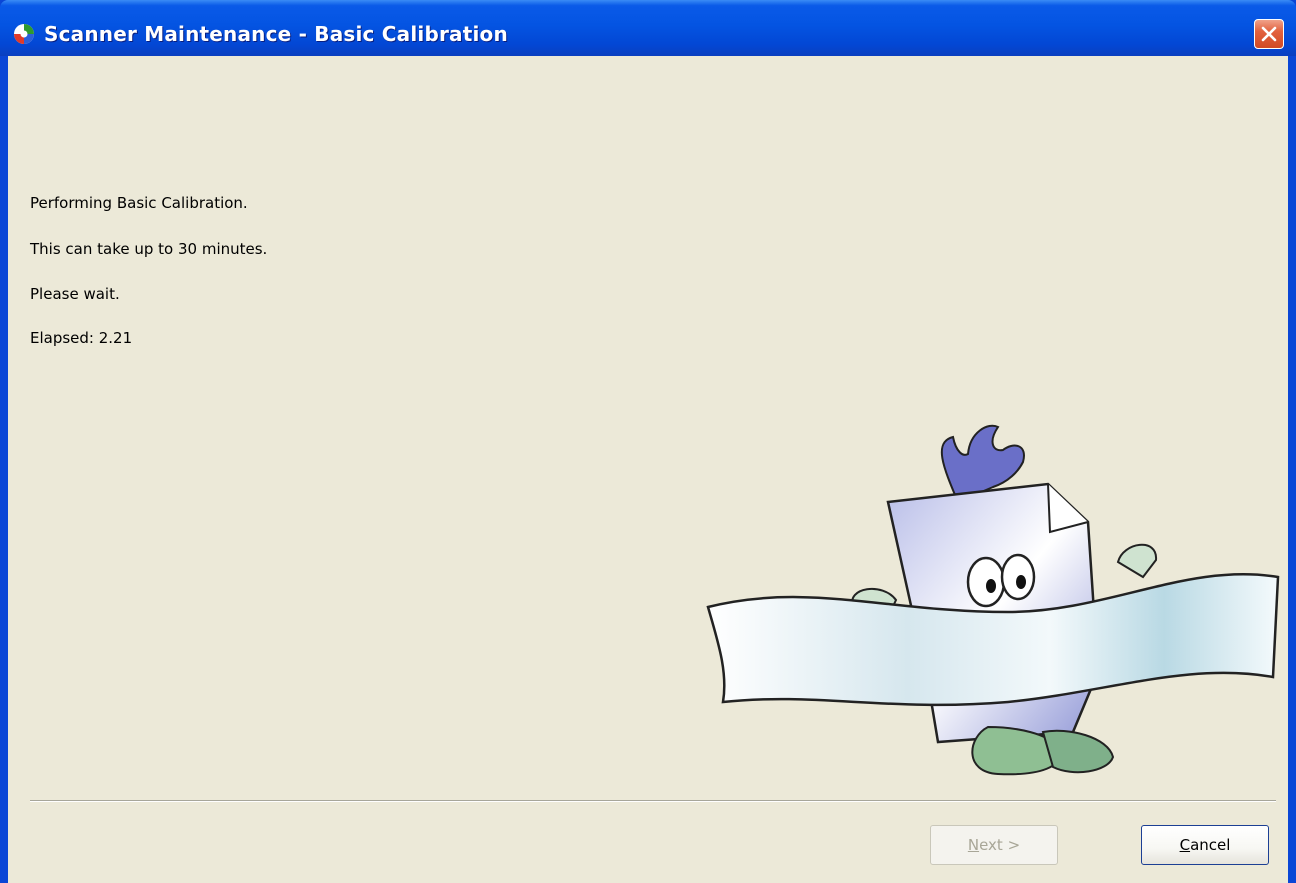 The height and width of the screenshot is (883, 1296). What do you see at coordinates (973, 845) in the screenshot?
I see `next-mnemonic: N` at bounding box center [973, 845].